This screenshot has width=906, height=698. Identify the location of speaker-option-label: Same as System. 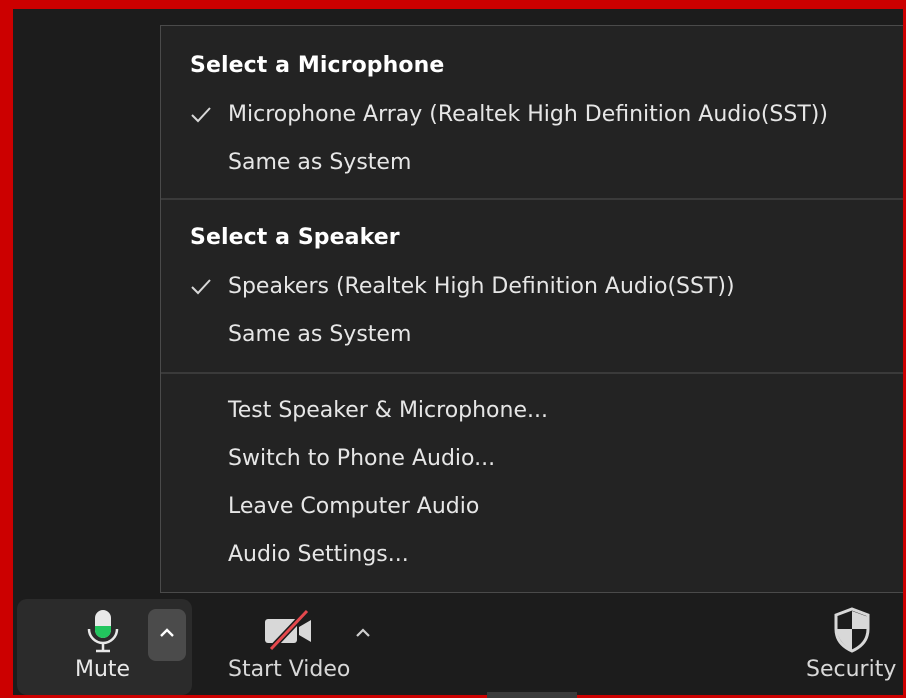
(320, 334).